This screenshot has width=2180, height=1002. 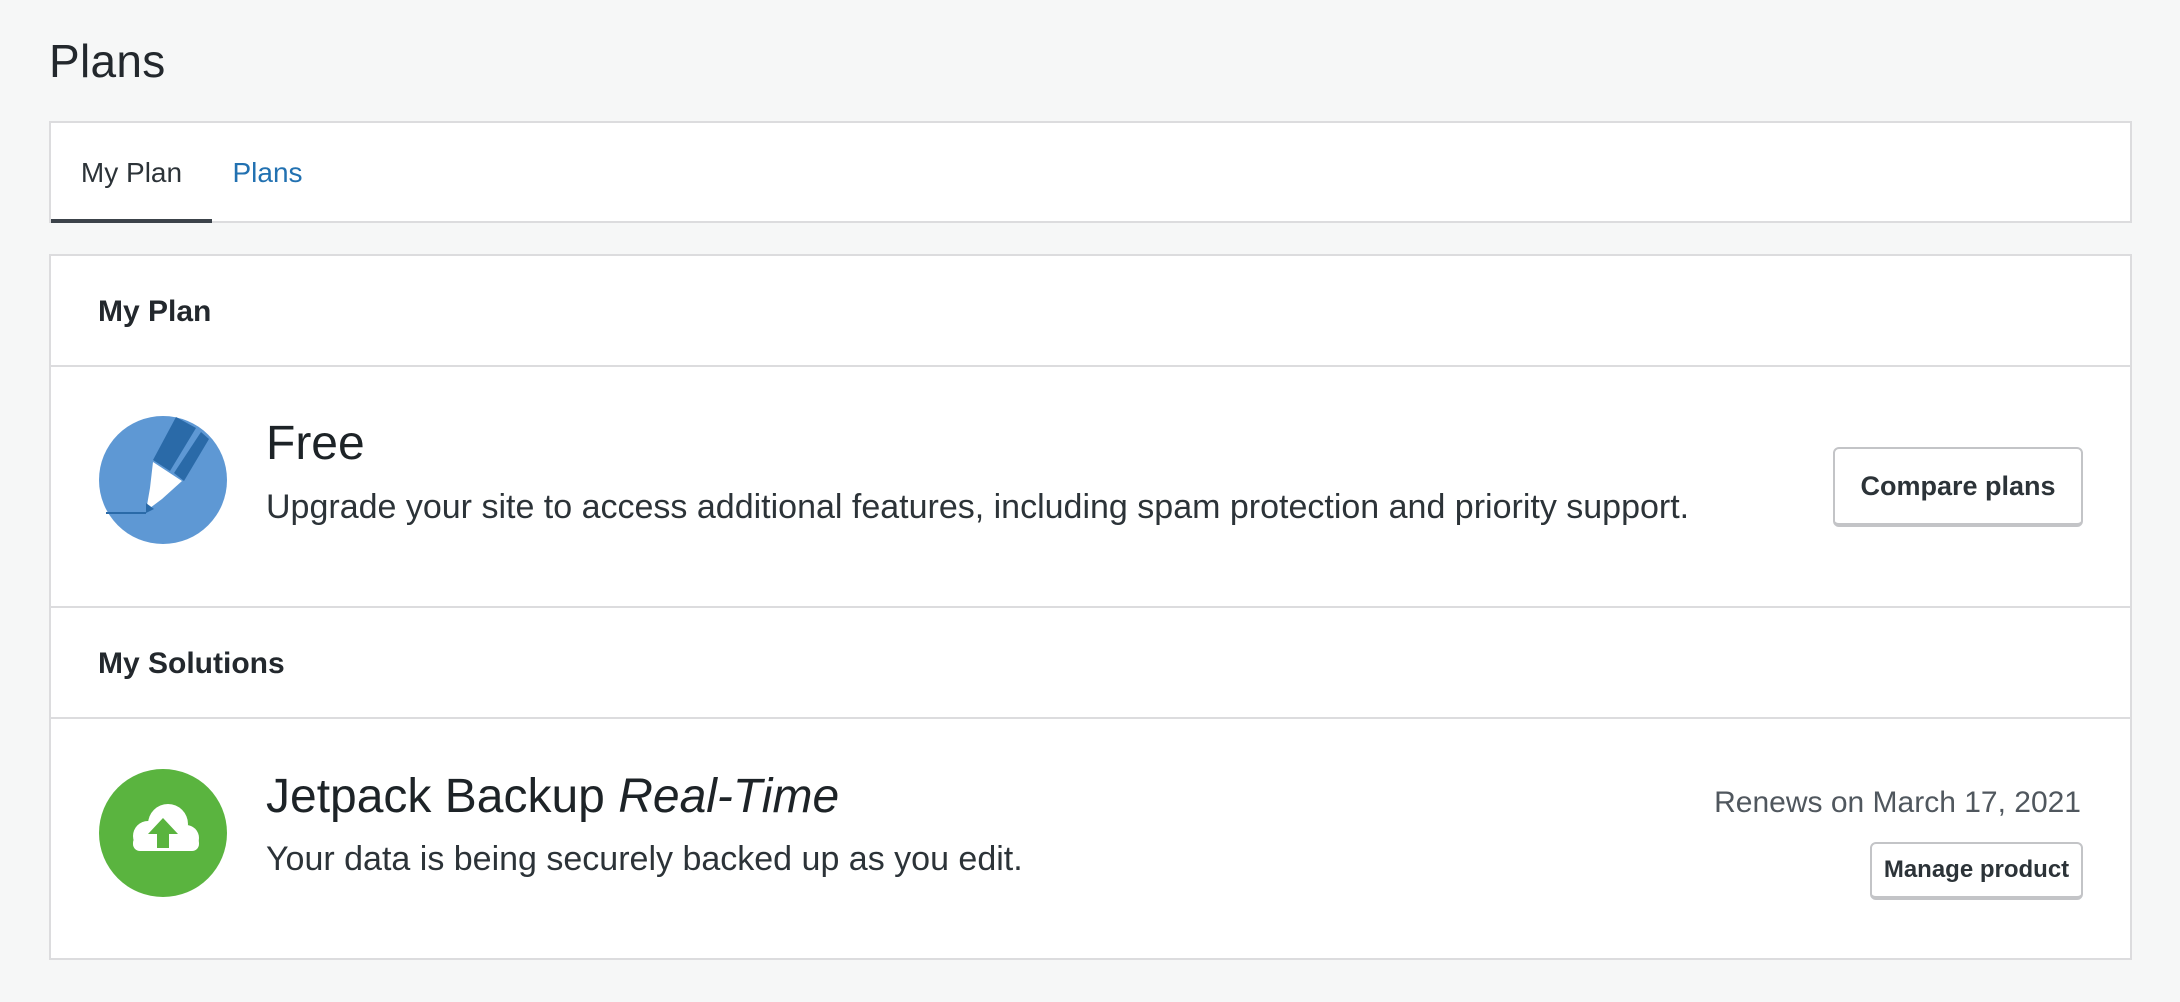 I want to click on tab-my-plan: My Plan, so click(x=131, y=173).